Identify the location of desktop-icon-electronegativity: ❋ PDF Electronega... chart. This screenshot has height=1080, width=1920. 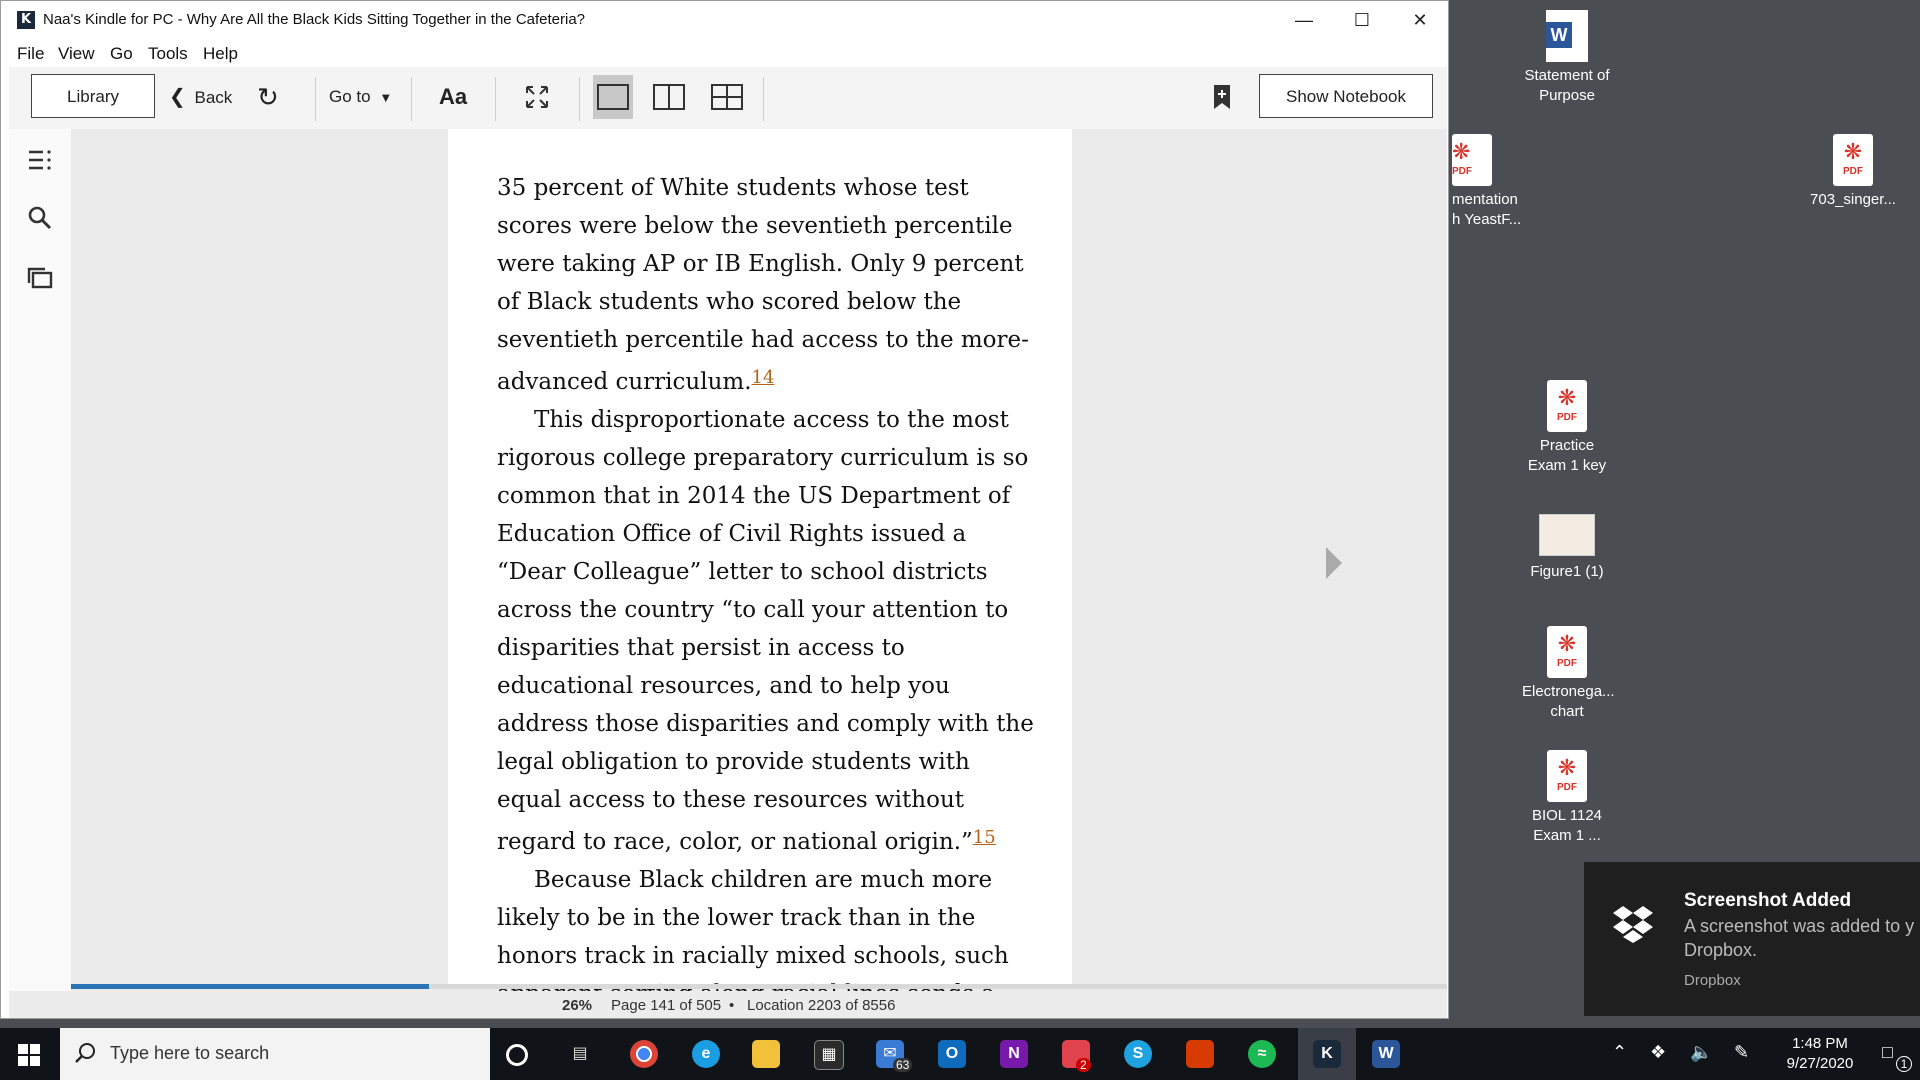
(1568, 674).